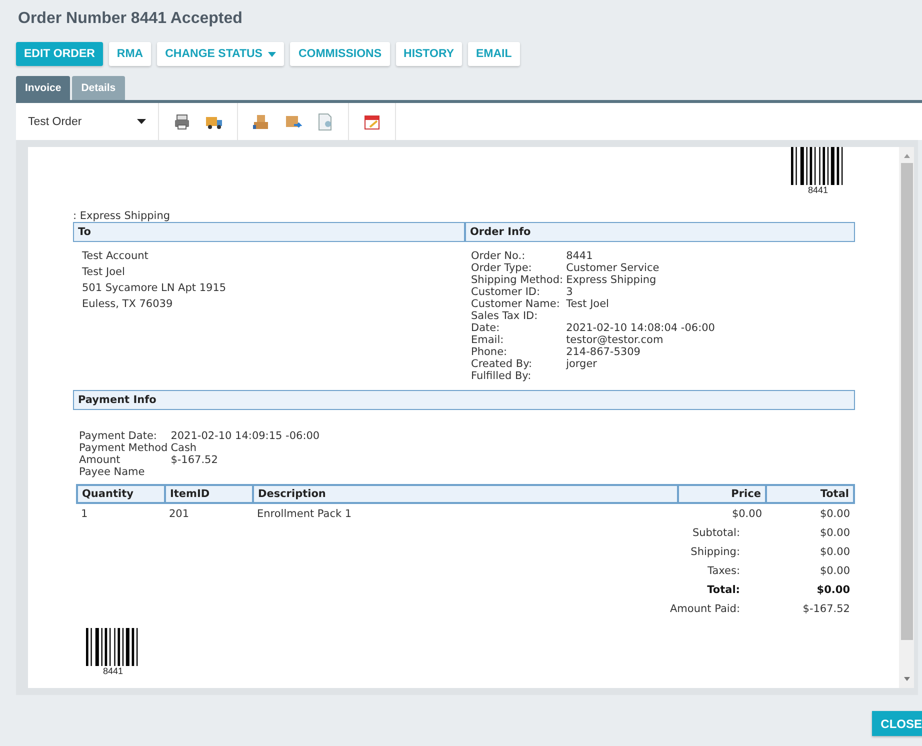  What do you see at coordinates (155, 288) in the screenshot?
I see `address-line: 501 Sycamore LN Apt 1915` at bounding box center [155, 288].